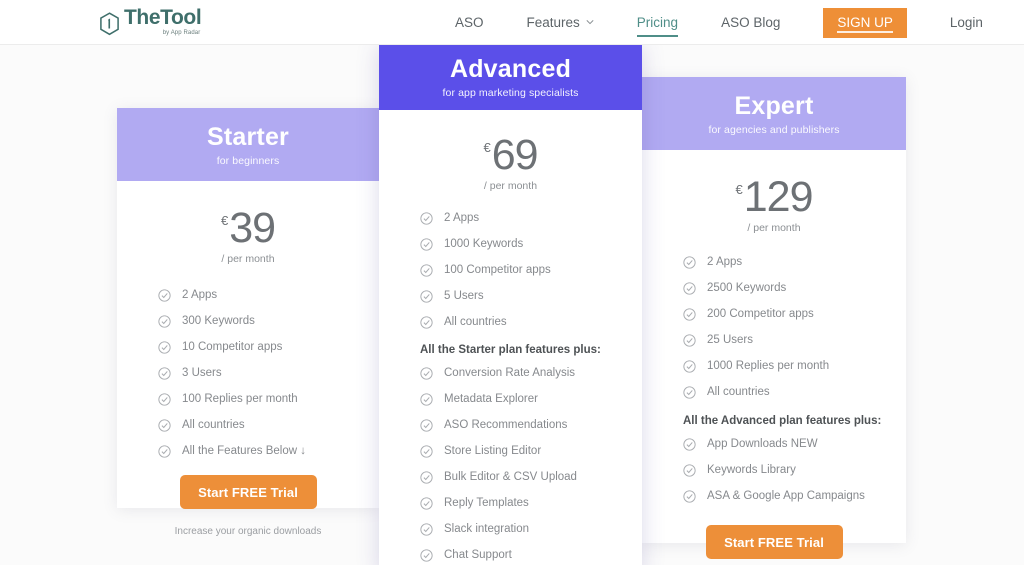 Image resolution: width=1024 pixels, height=565 pixels. What do you see at coordinates (510, 93) in the screenshot?
I see `plan-tagline: for app marketing specialists` at bounding box center [510, 93].